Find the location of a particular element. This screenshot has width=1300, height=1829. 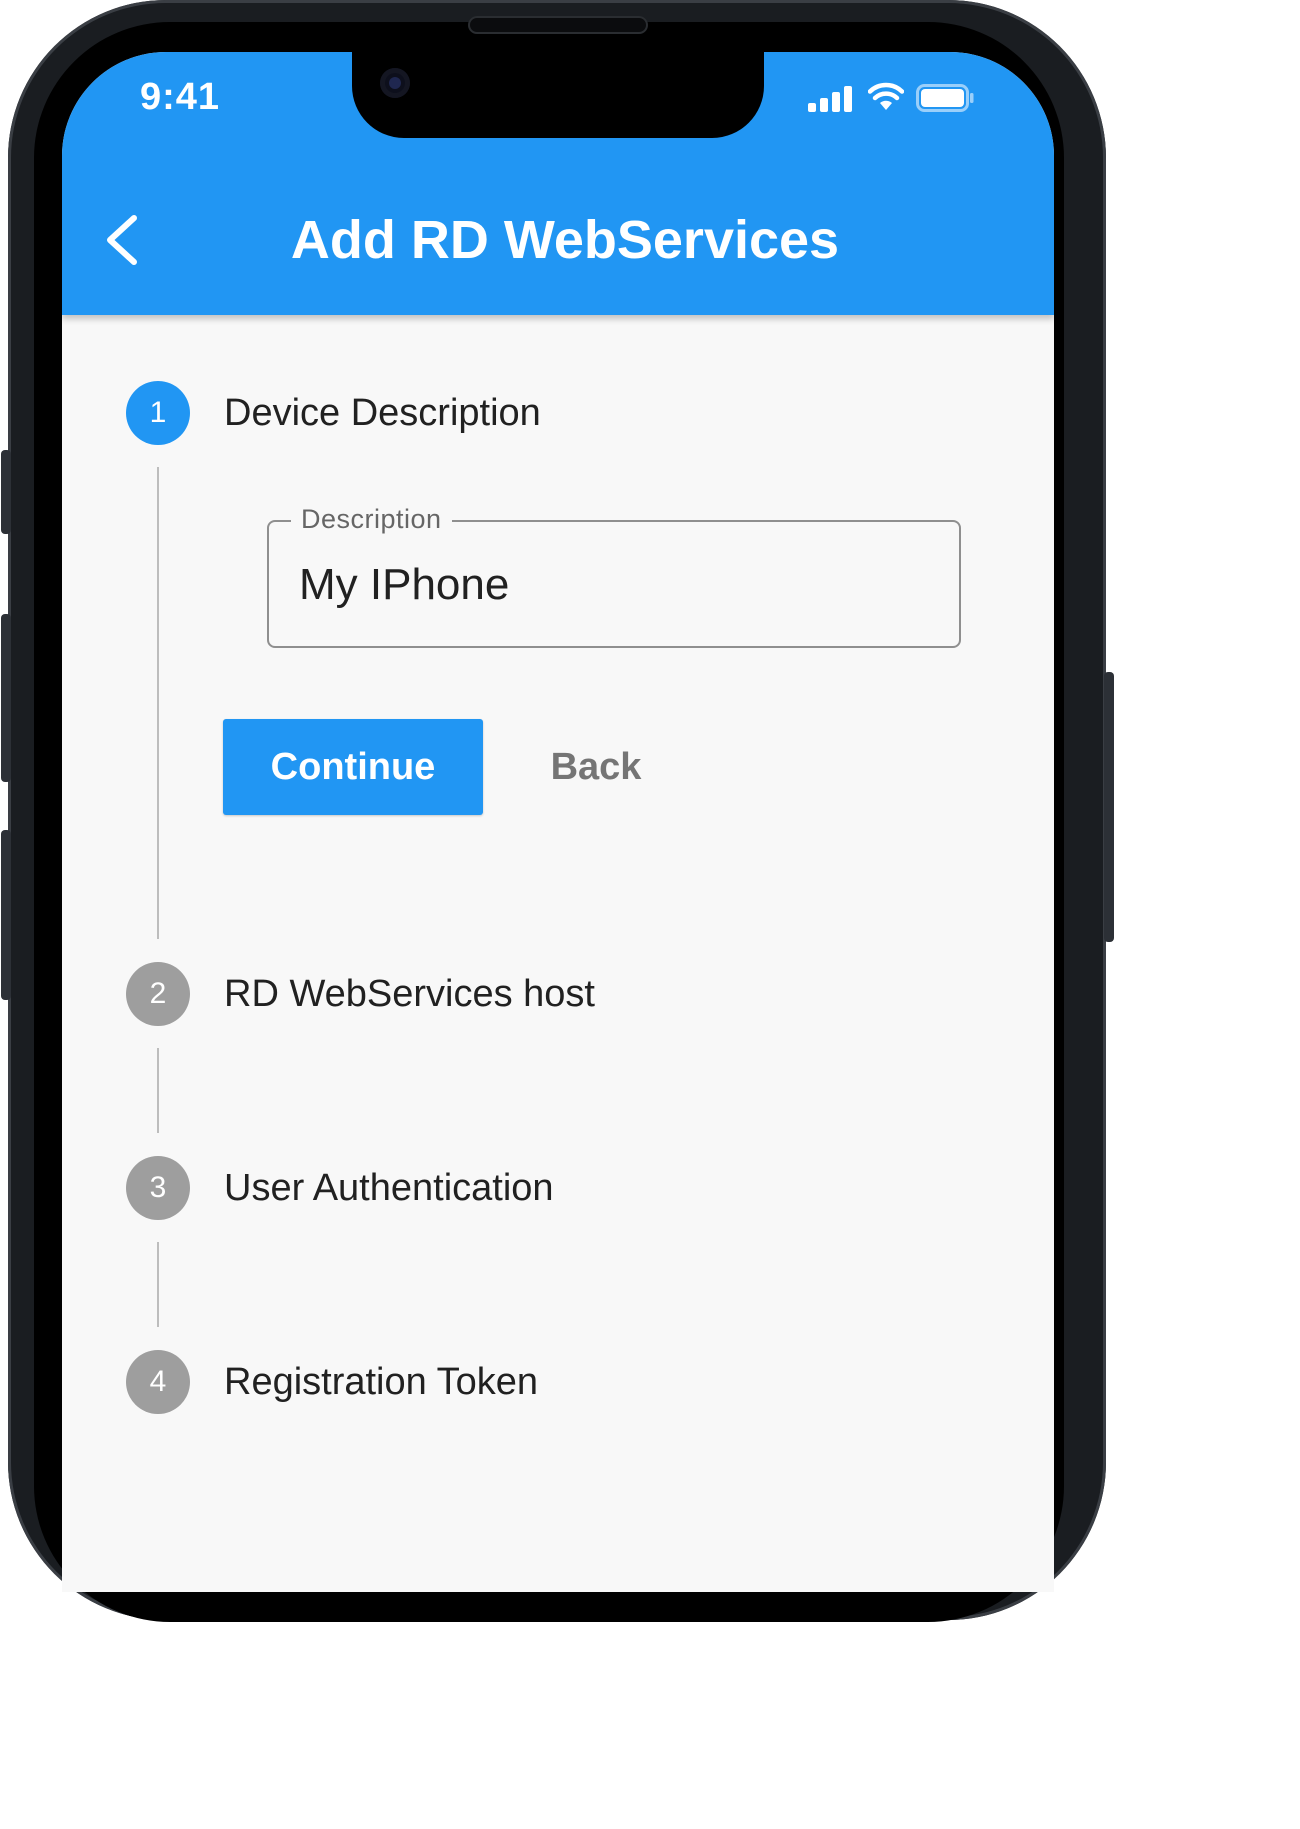

step-3-indicator: 3 is located at coordinates (158, 1188).